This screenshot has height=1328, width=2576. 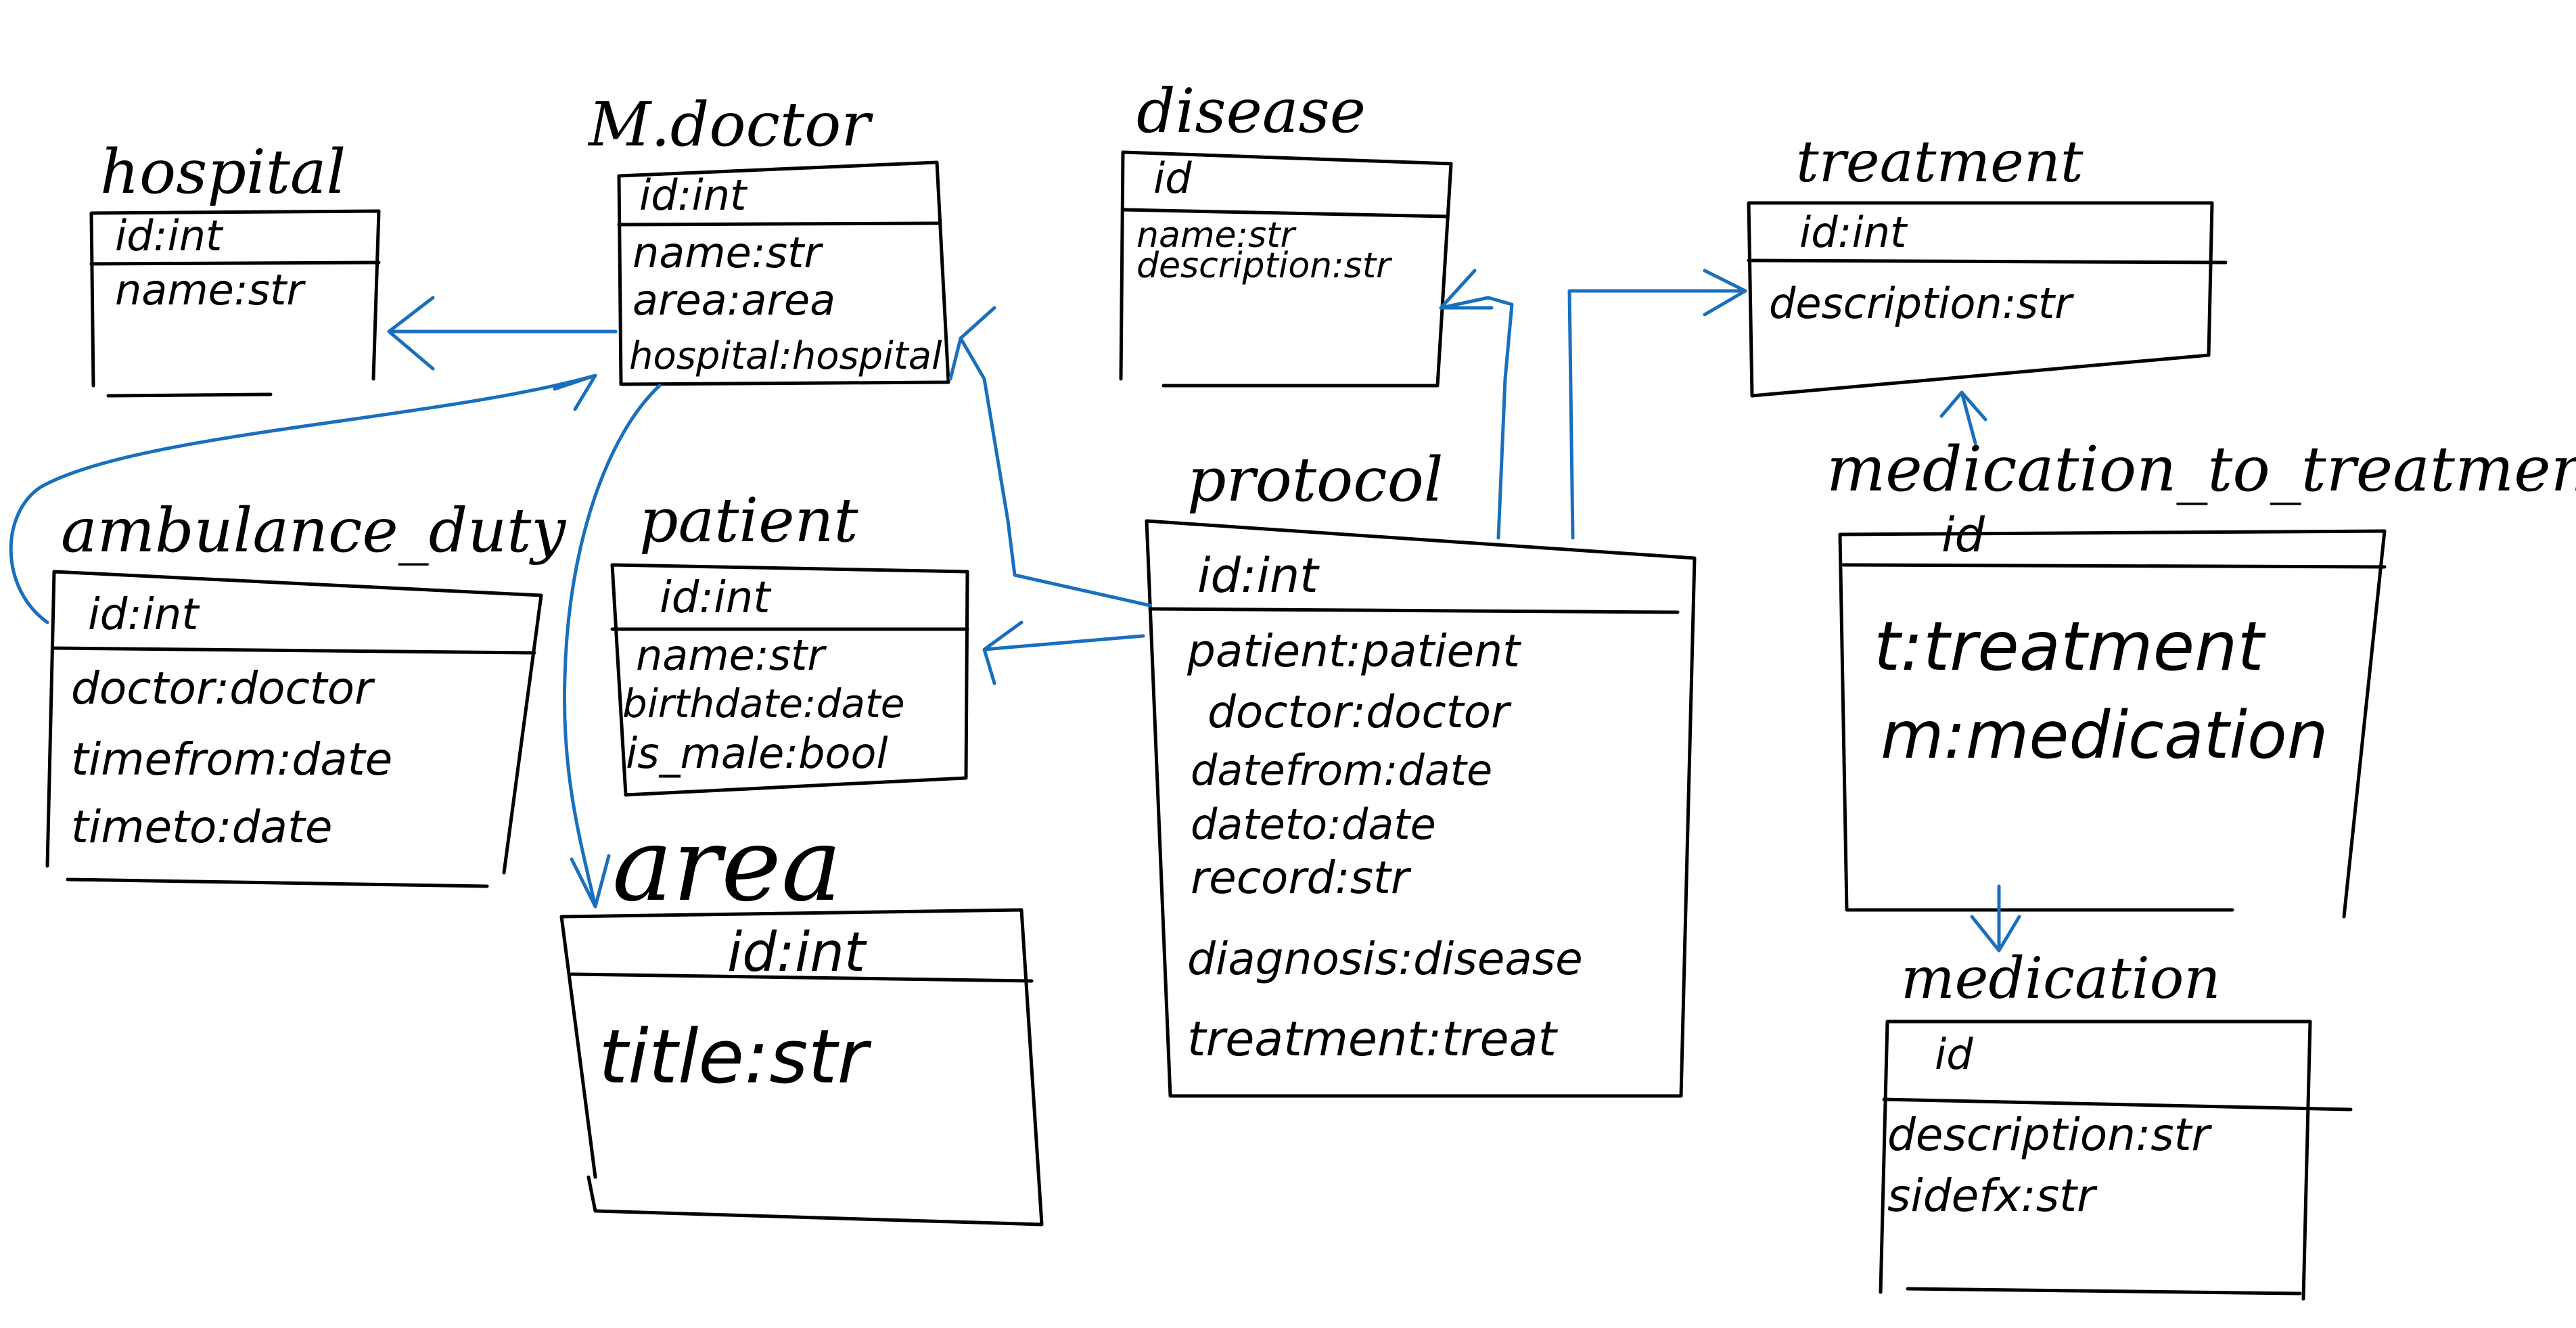 I want to click on relation-arrow-protocol-treatment, so click(x=1657, y=405).